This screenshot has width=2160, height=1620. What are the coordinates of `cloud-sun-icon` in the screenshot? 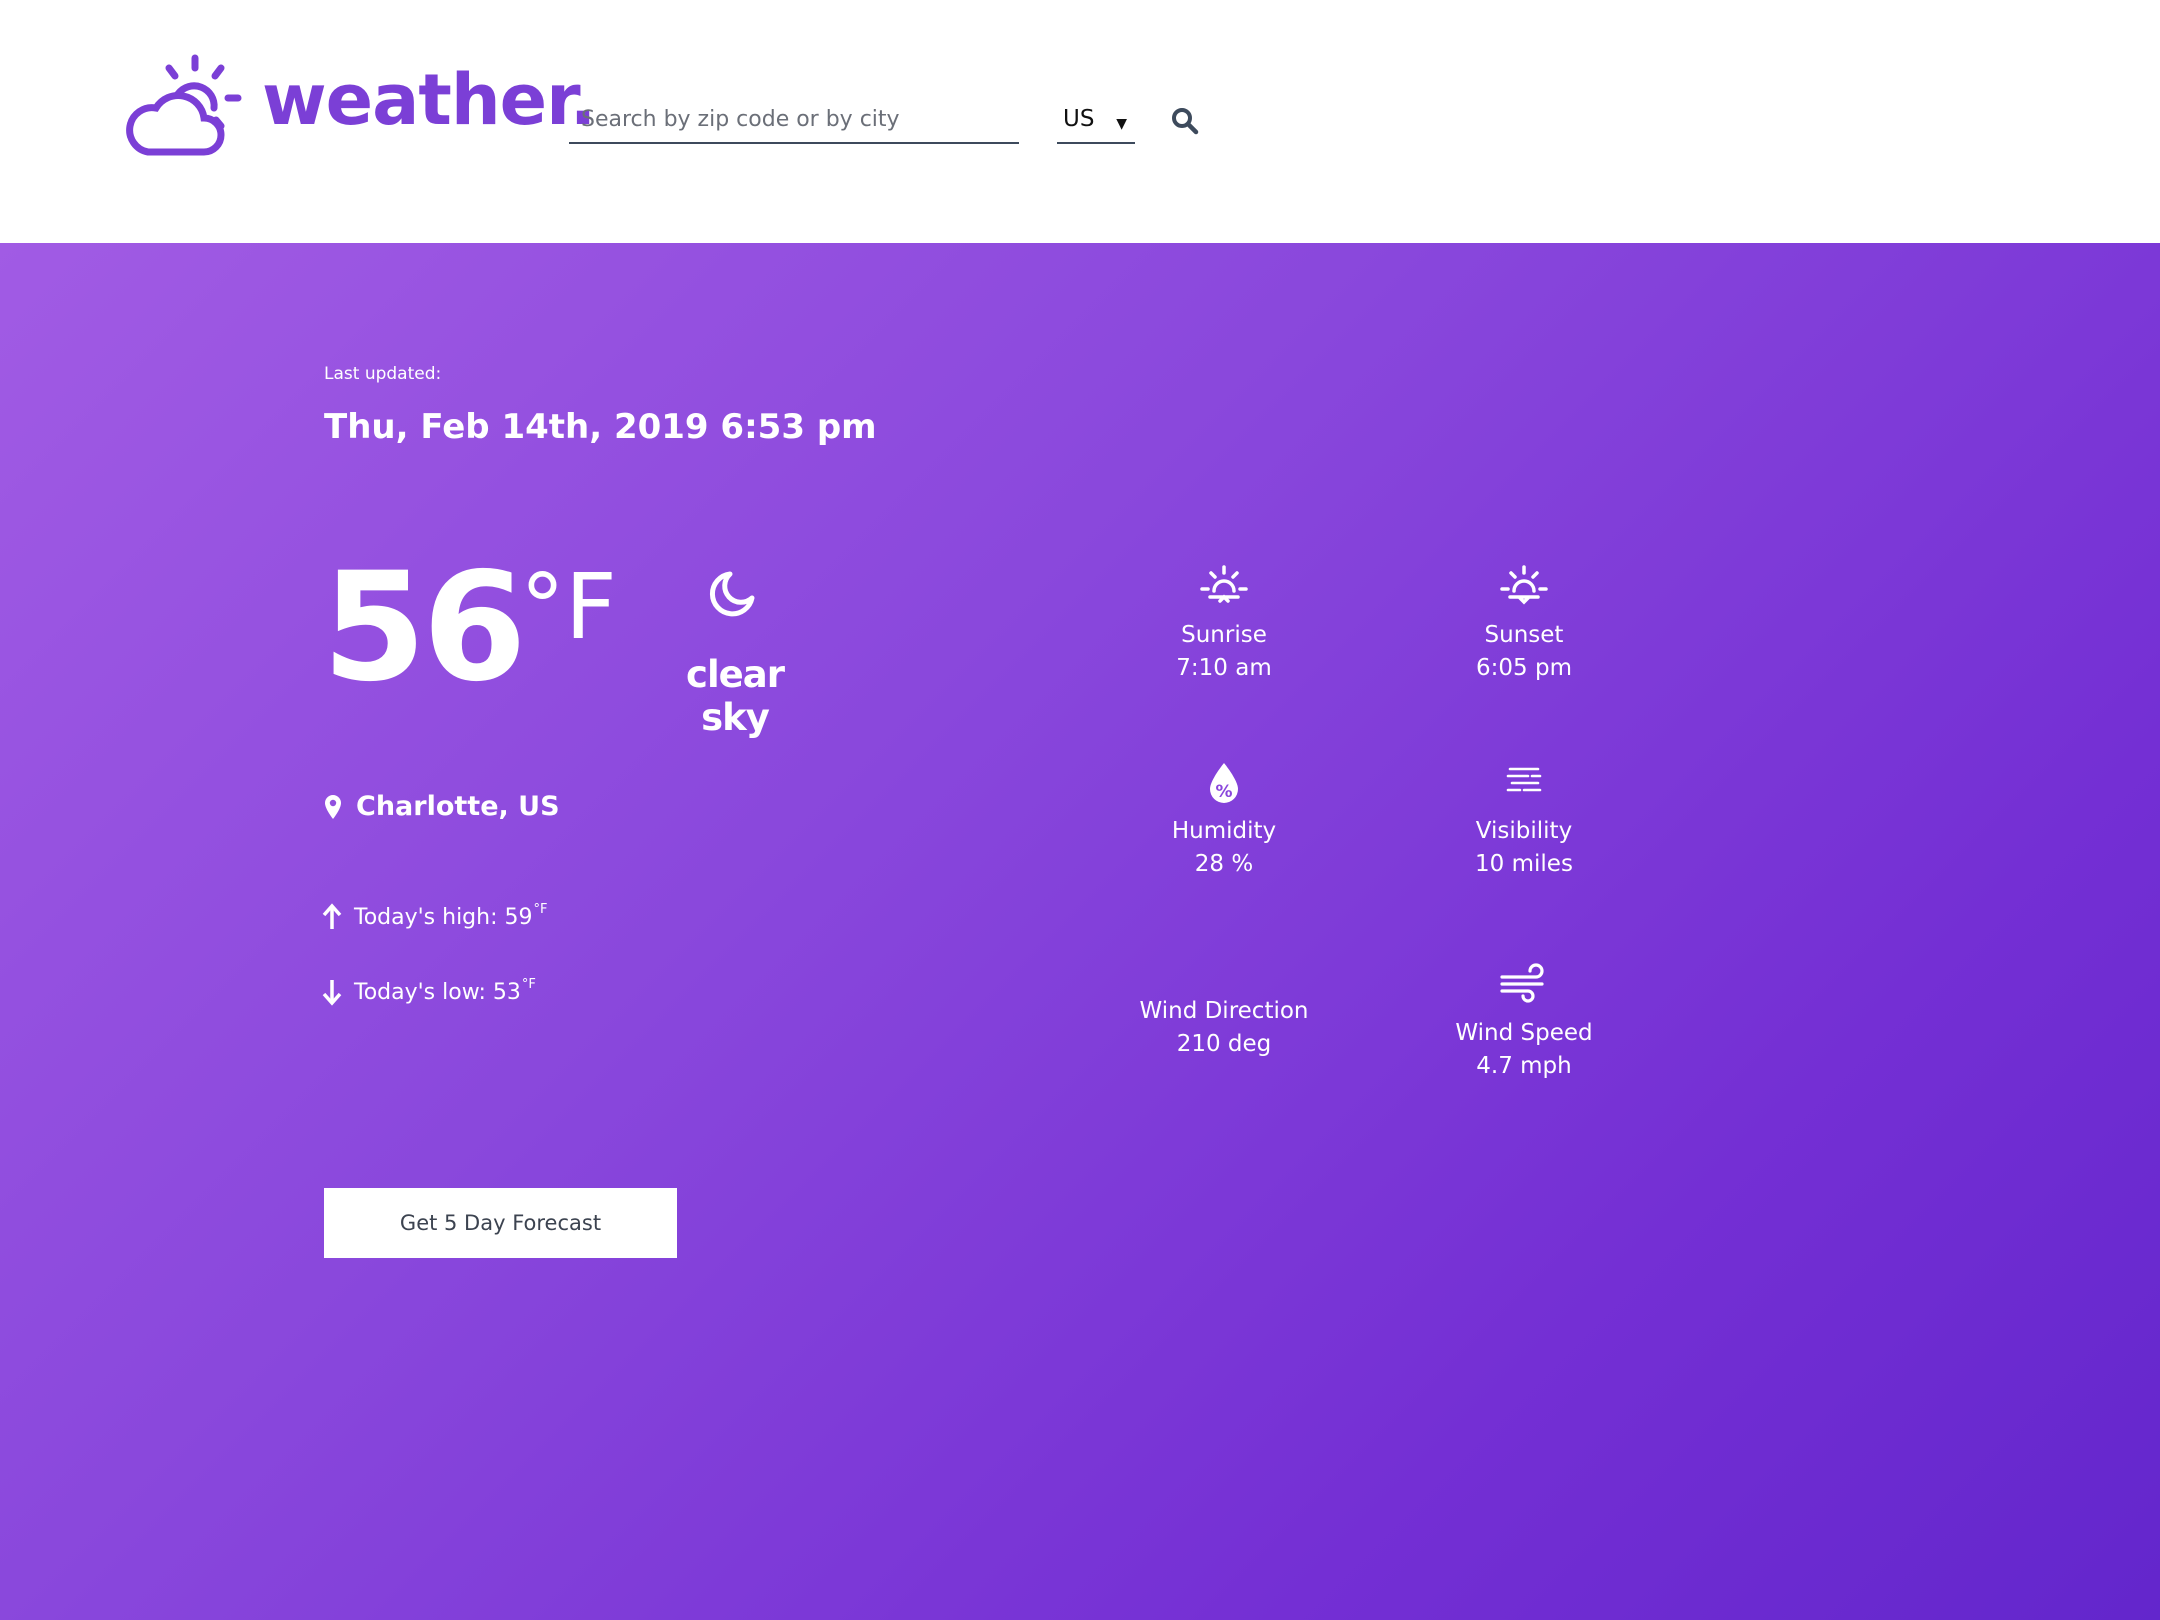 It's located at (184, 105).